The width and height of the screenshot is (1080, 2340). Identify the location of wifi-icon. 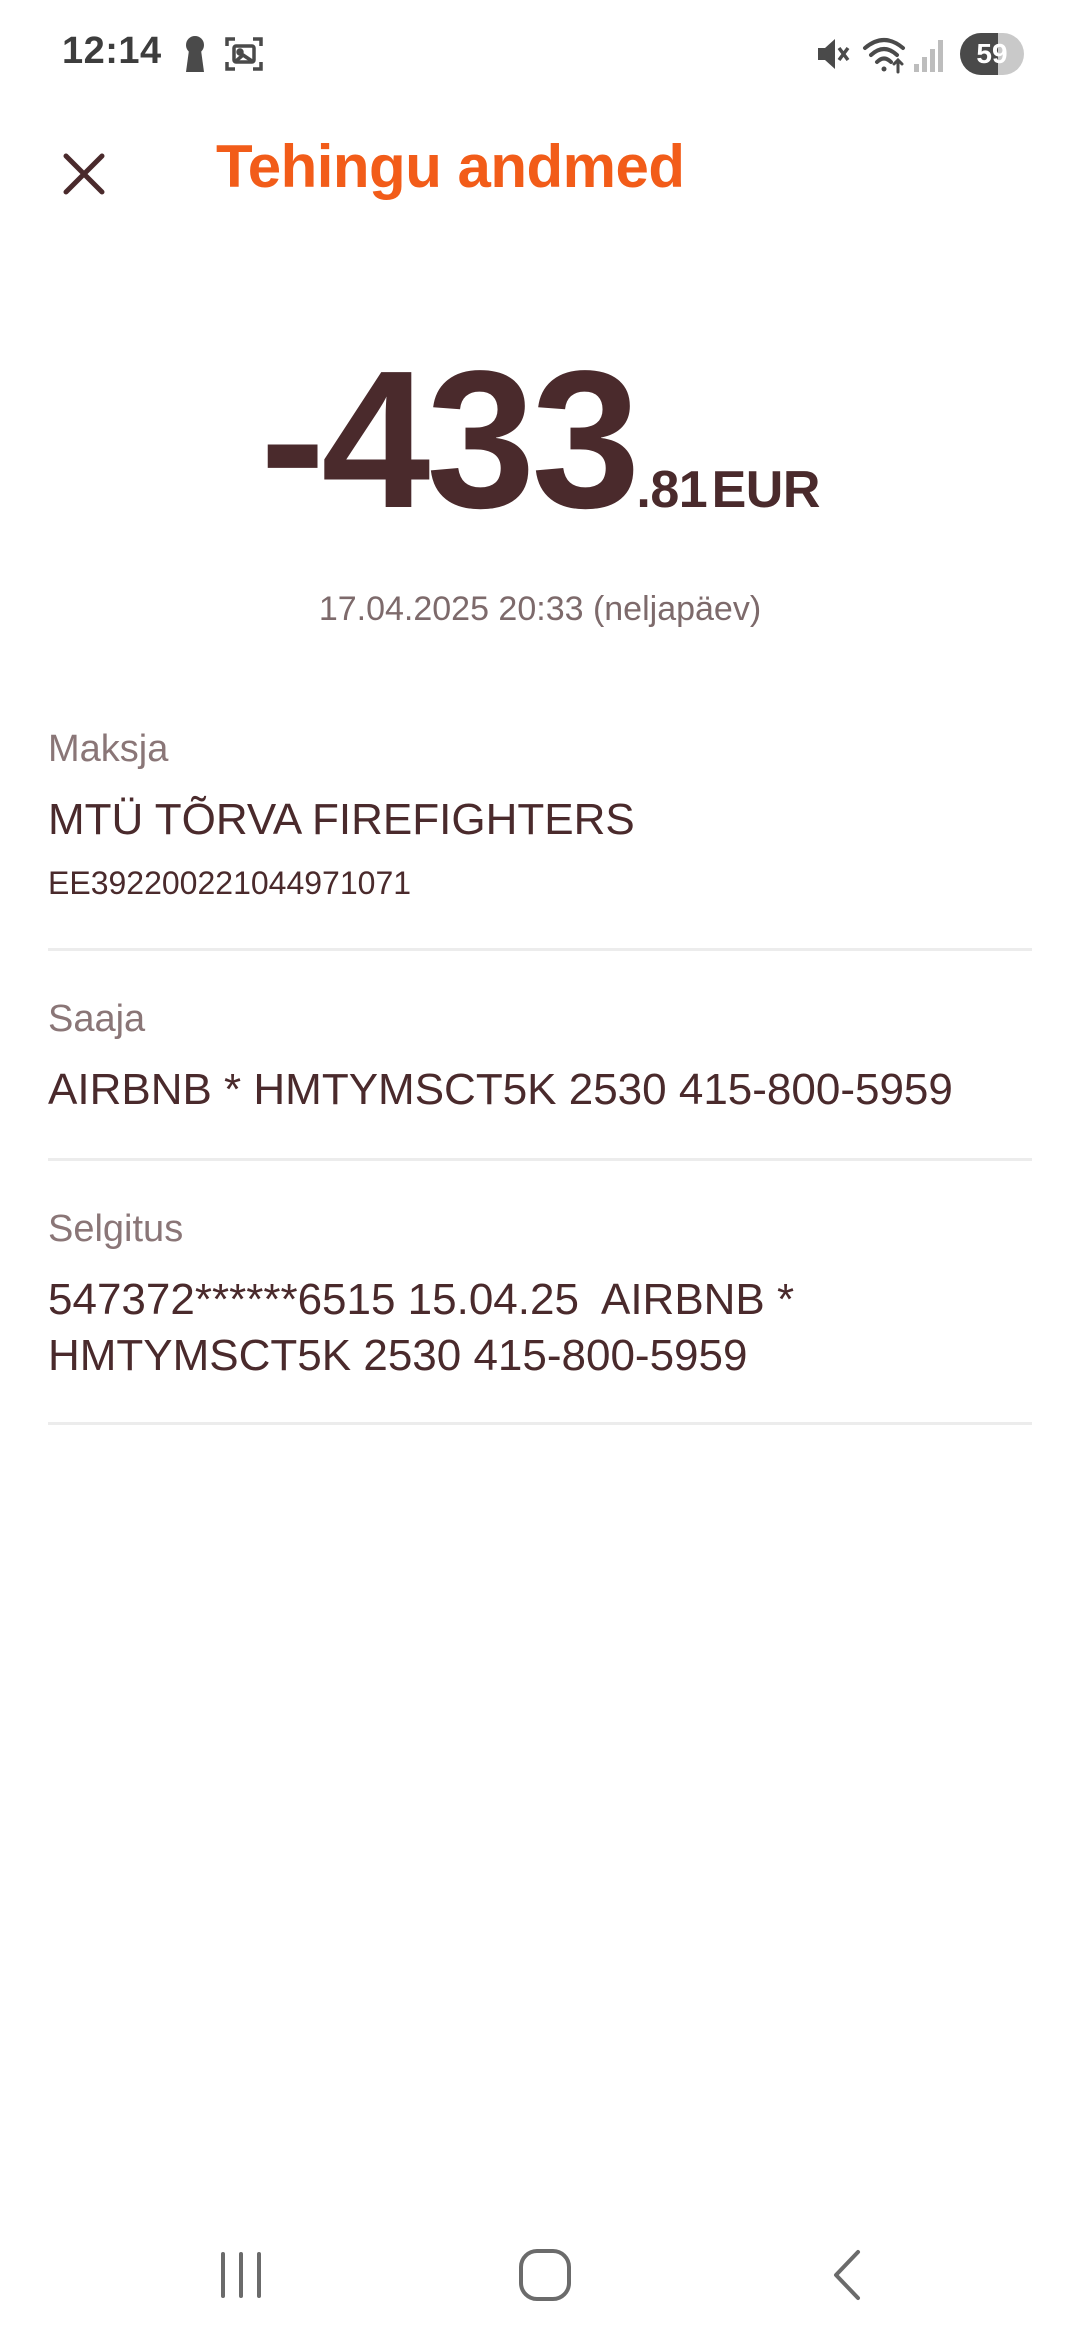
(884, 56).